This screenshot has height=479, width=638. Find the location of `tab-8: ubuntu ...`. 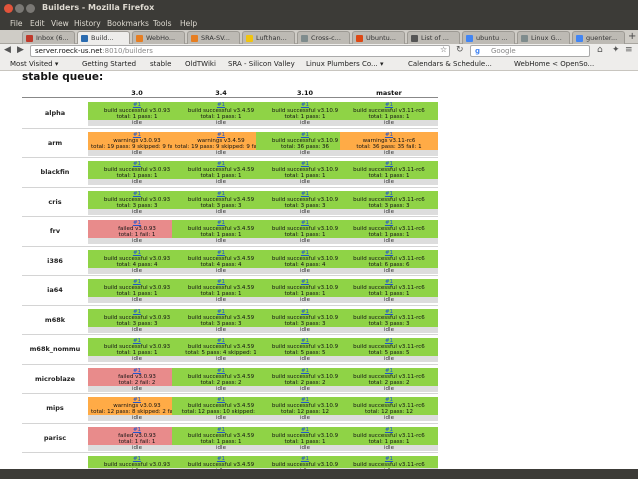

tab-8: ubuntu ... is located at coordinates (488, 37).